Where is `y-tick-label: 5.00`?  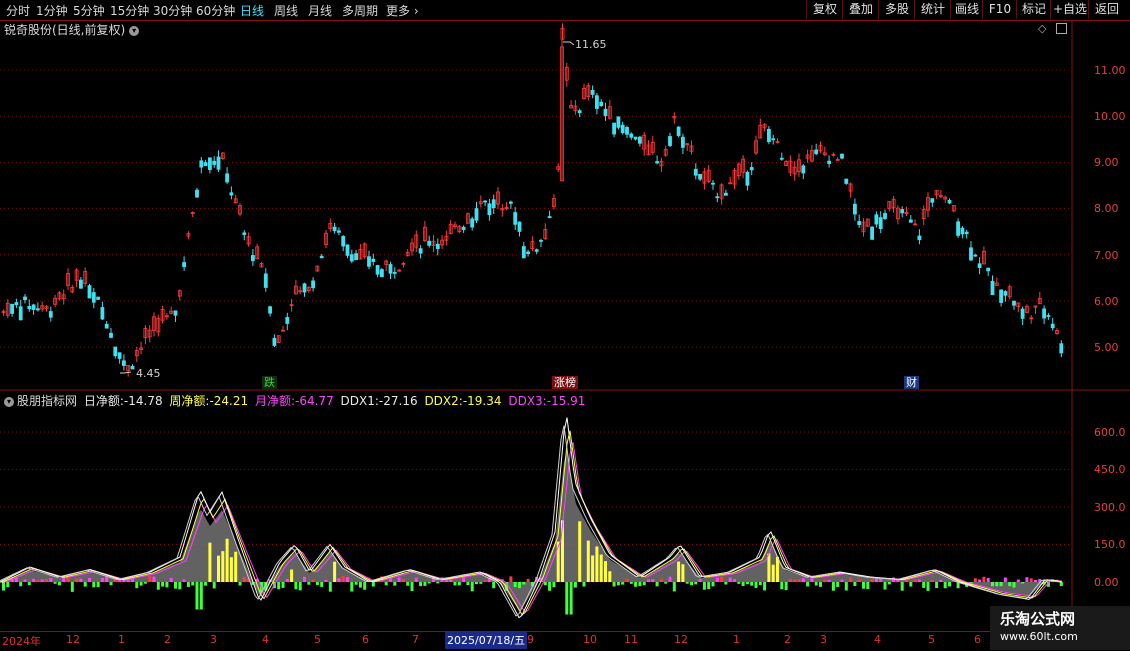 y-tick-label: 5.00 is located at coordinates (1106, 347).